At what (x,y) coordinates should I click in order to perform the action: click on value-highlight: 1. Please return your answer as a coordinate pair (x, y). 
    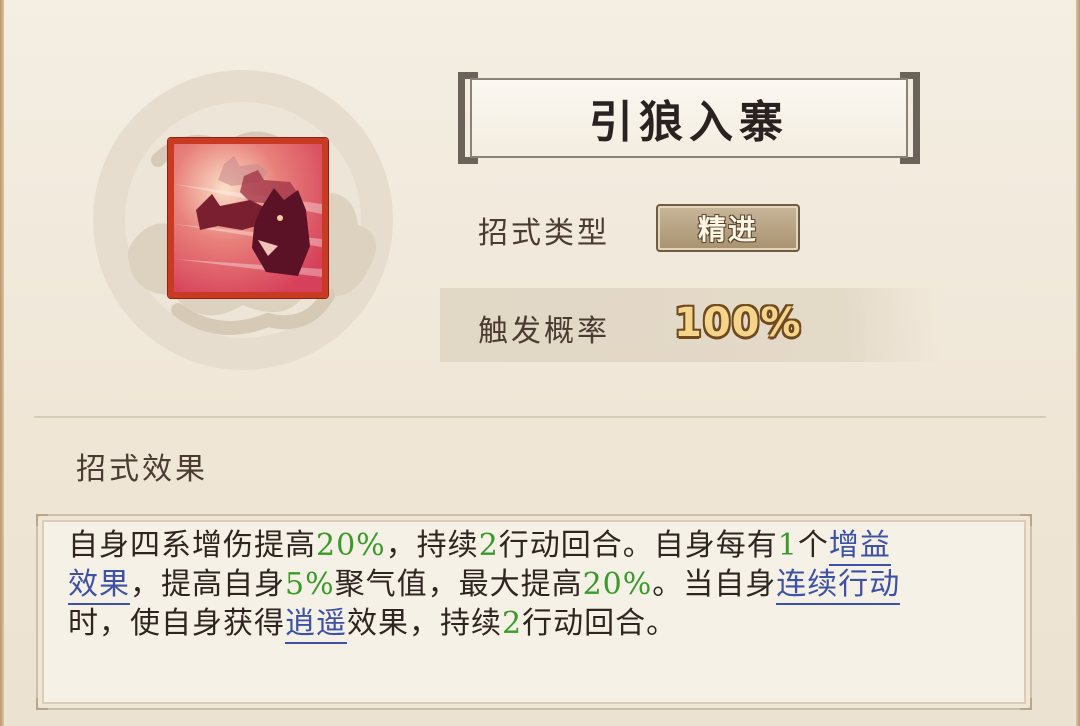
    Looking at the image, I should click on (787, 545).